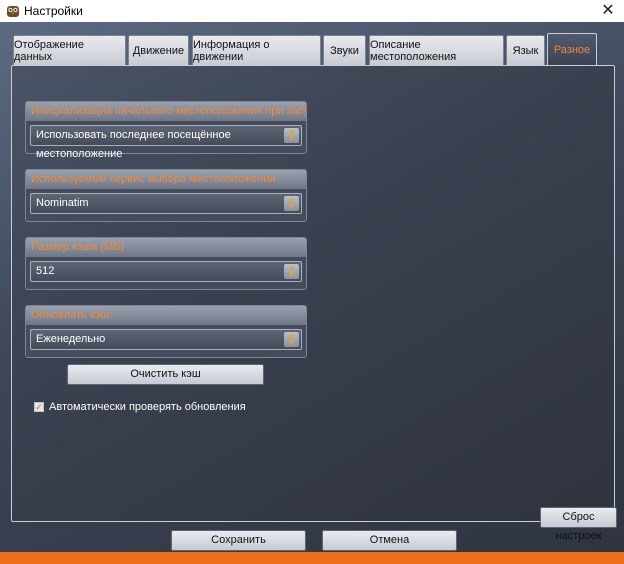  Describe the element at coordinates (525, 50) in the screenshot. I see `tab-language: Язык` at that location.